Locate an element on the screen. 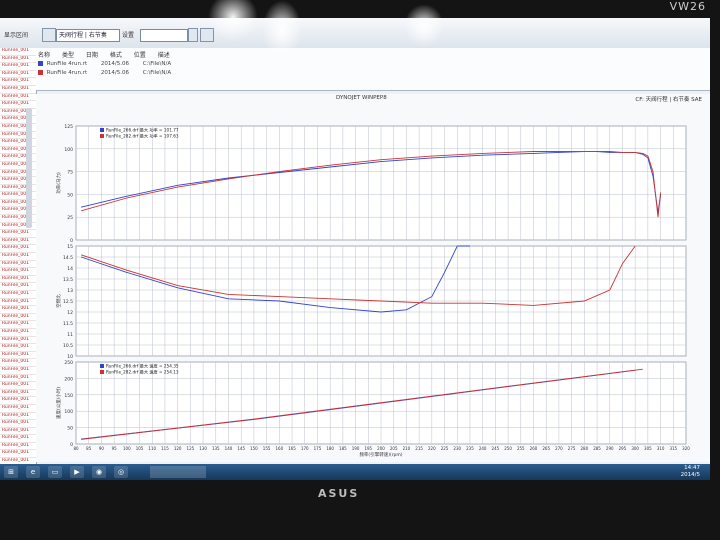  x-tick-label: 245 is located at coordinates (496, 448).